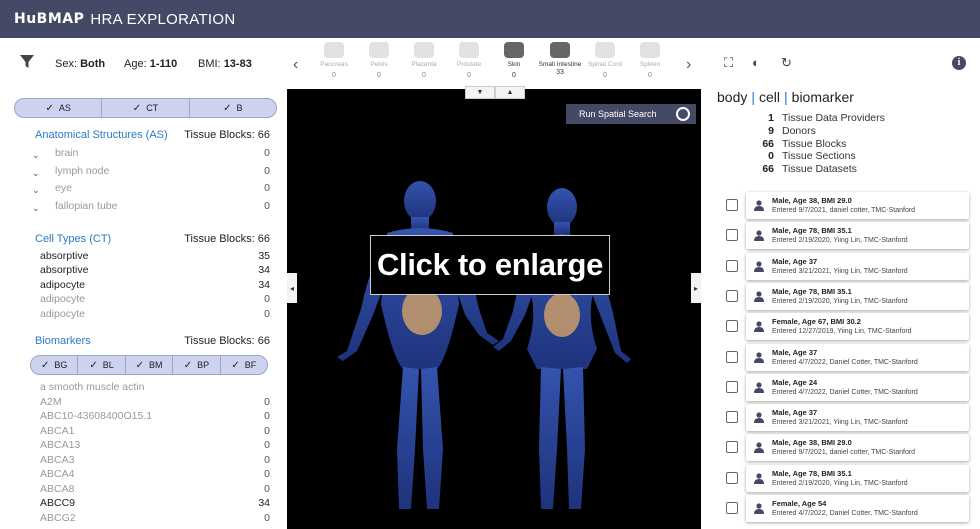  I want to click on as-item: brain 0, so click(162, 153).